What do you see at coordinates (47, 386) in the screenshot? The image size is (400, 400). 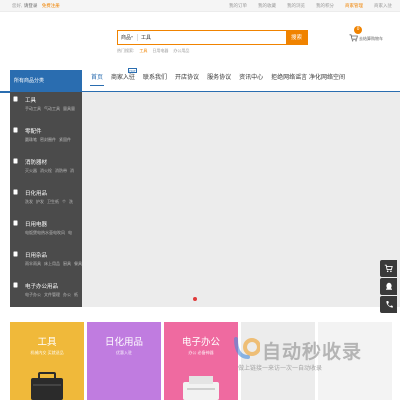 I see `toolbox-image` at bounding box center [47, 386].